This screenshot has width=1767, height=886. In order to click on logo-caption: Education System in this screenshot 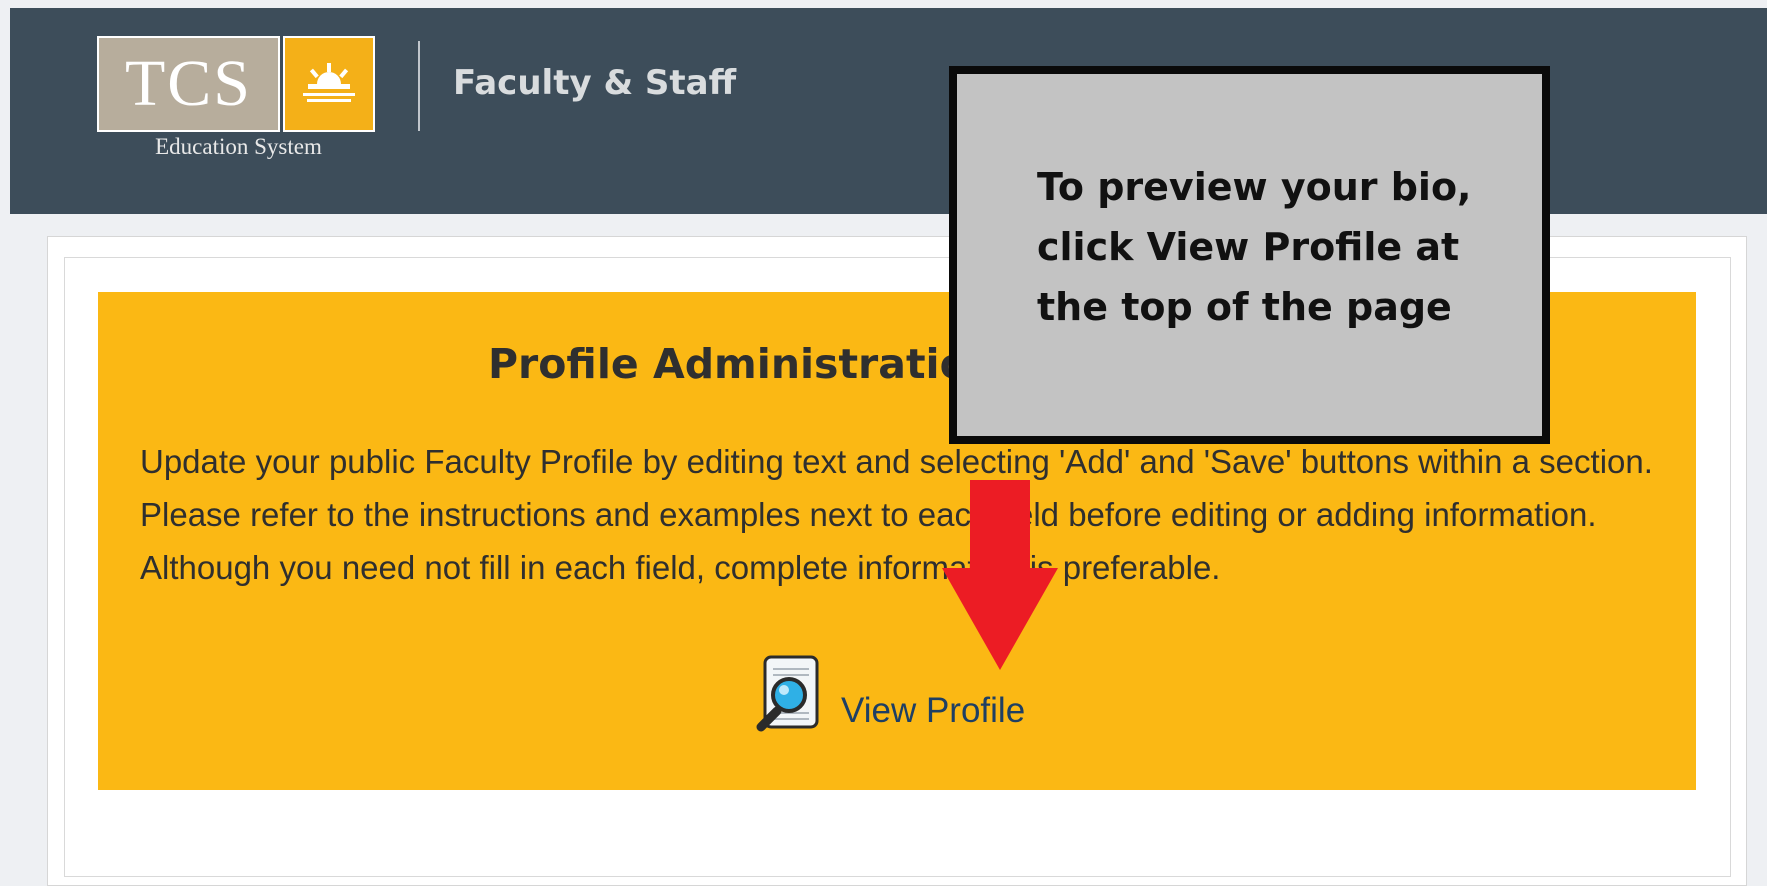, I will do `click(238, 146)`.